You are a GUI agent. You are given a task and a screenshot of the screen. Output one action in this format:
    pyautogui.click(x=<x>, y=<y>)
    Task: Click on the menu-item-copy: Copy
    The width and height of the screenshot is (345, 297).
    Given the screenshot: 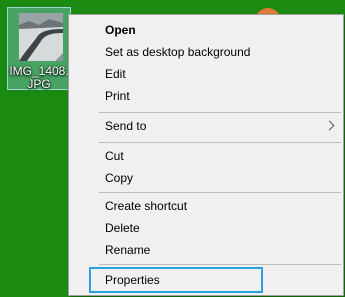 What is the action you would take?
    pyautogui.click(x=206, y=178)
    